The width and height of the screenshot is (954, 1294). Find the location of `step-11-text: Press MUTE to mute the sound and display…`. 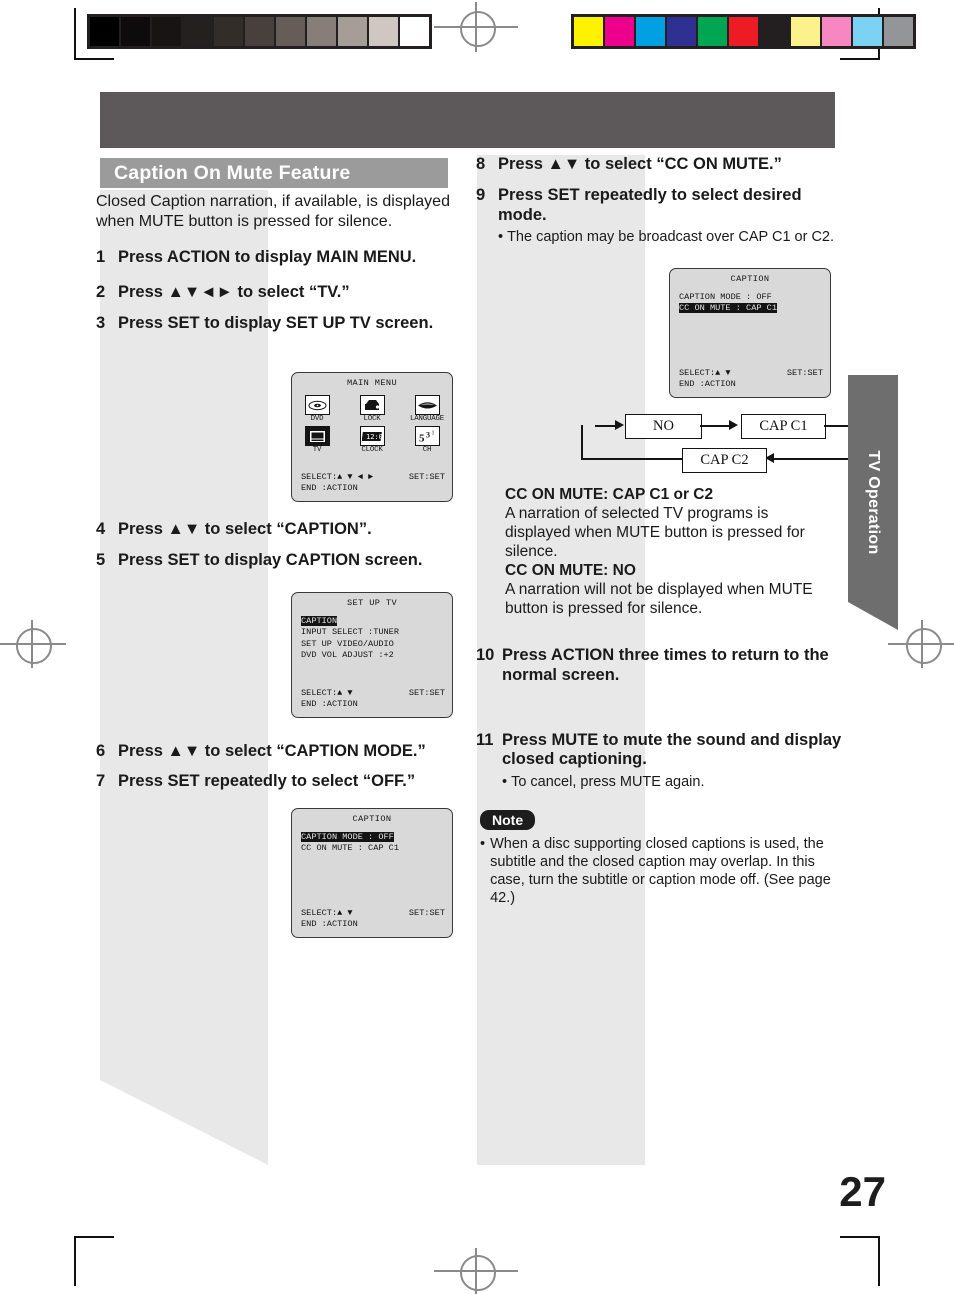

step-11-text: Press MUTE to mute the sound and display… is located at coordinates (672, 749).